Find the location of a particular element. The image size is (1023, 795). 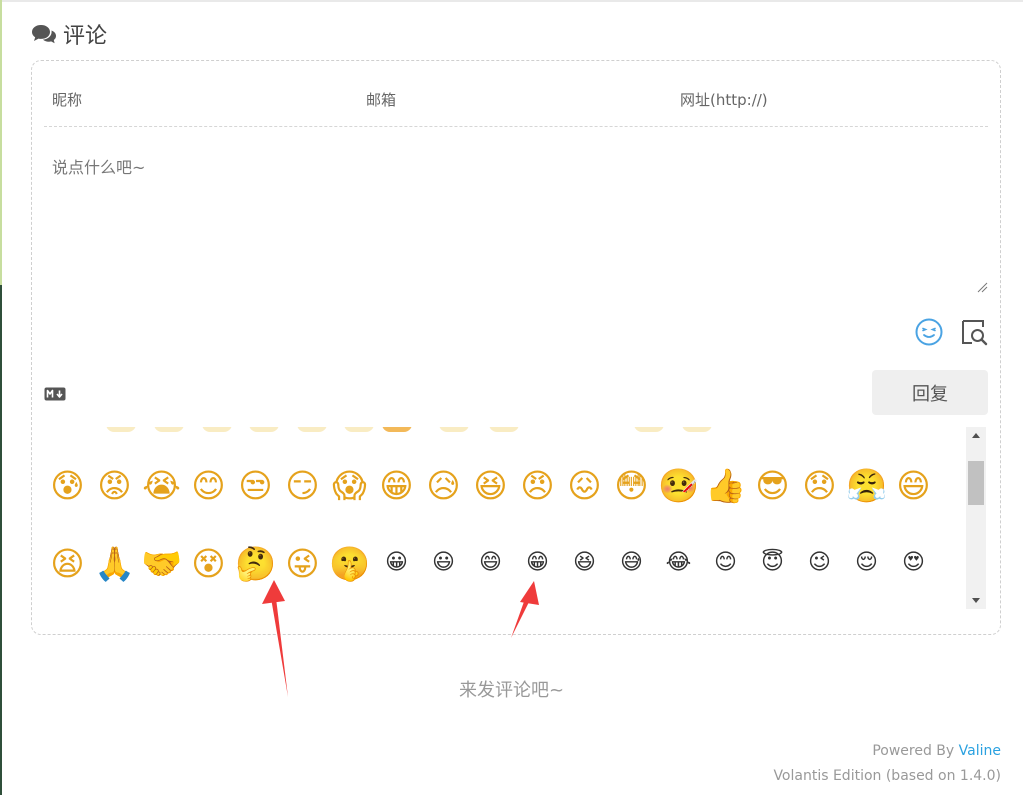

emoji-button: 😜 is located at coordinates (302, 563).